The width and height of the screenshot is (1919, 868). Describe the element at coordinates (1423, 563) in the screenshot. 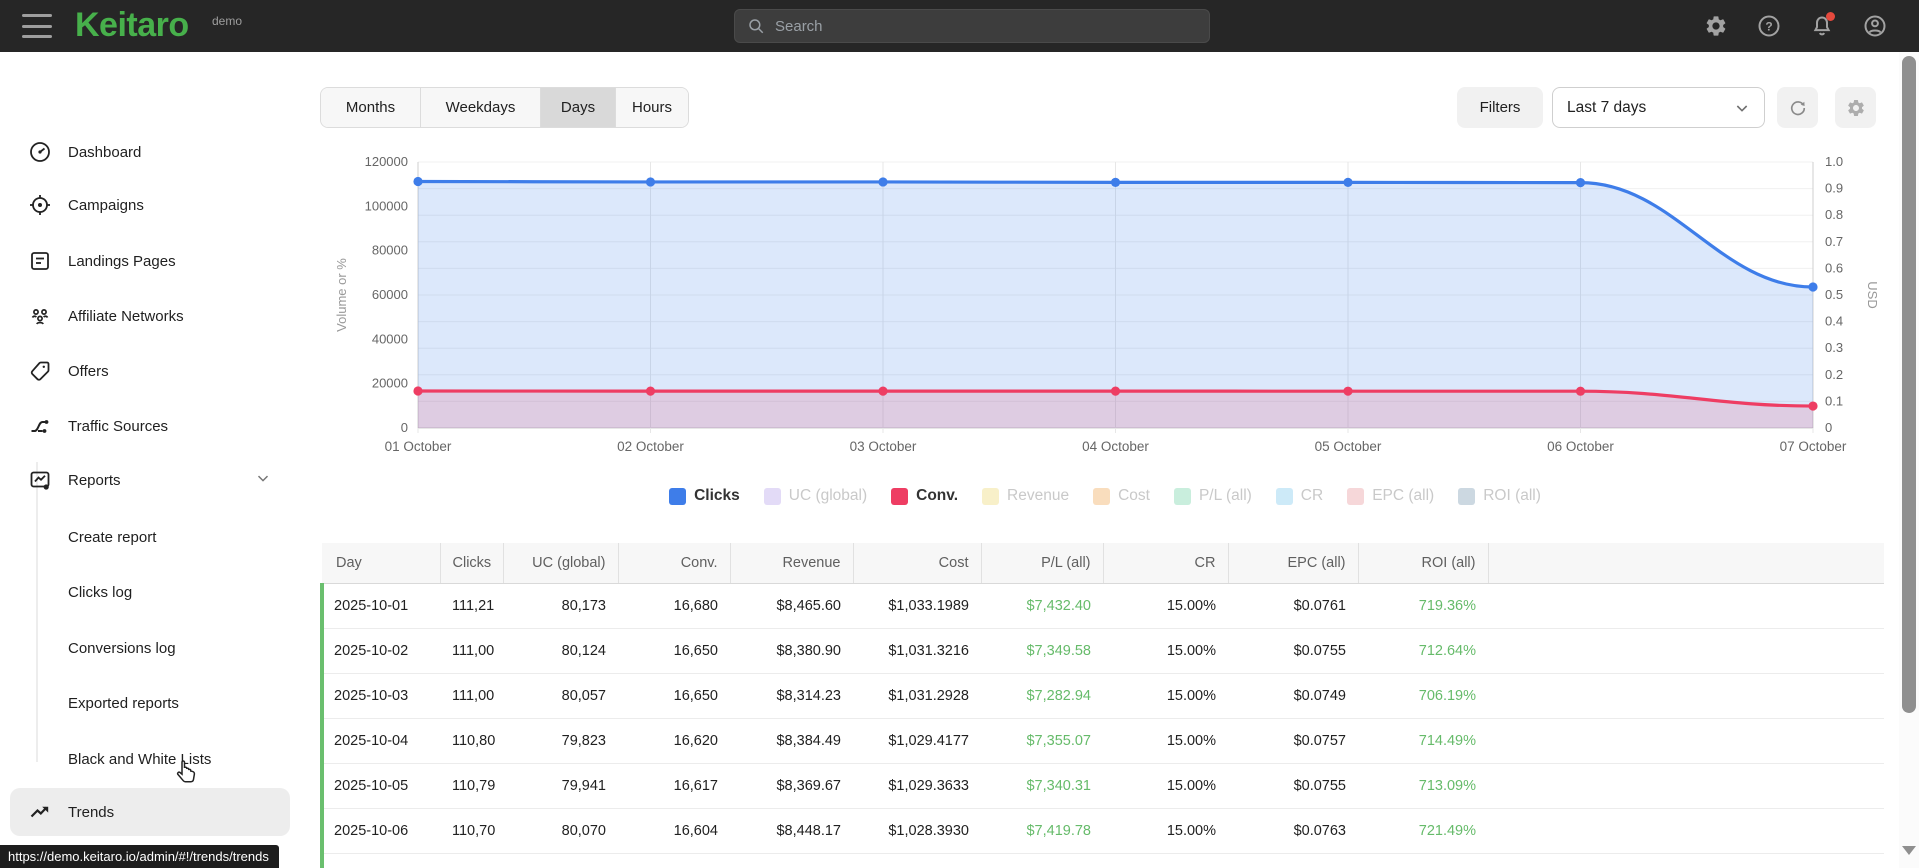

I see `column-header-roi-all: ROI (all)` at that location.